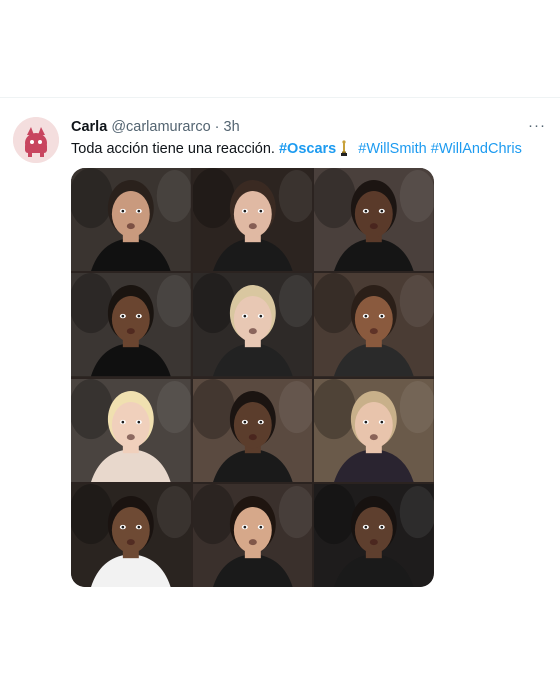 This screenshot has width=560, height=700. Describe the element at coordinates (344, 148) in the screenshot. I see `oscar-trophy-icon` at that location.